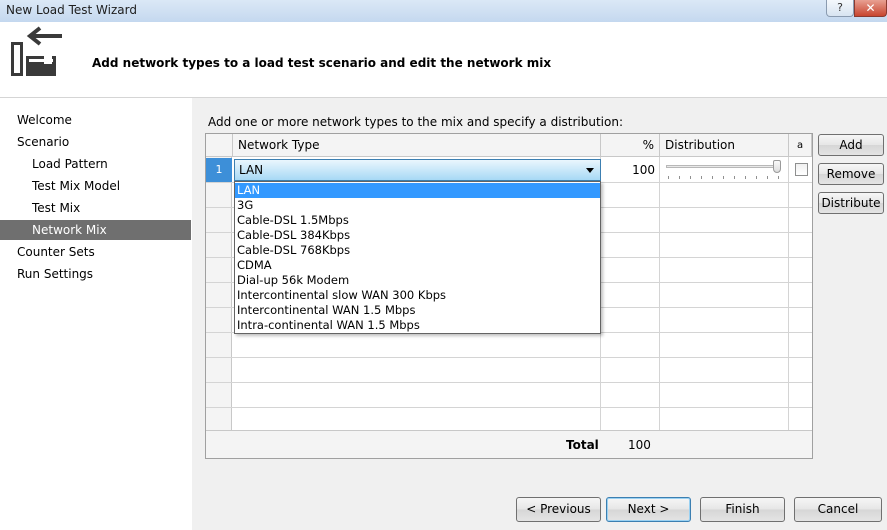 This screenshot has height=530, width=887. Describe the element at coordinates (417, 170) in the screenshot. I see `network-type-combobox: LAN` at that location.